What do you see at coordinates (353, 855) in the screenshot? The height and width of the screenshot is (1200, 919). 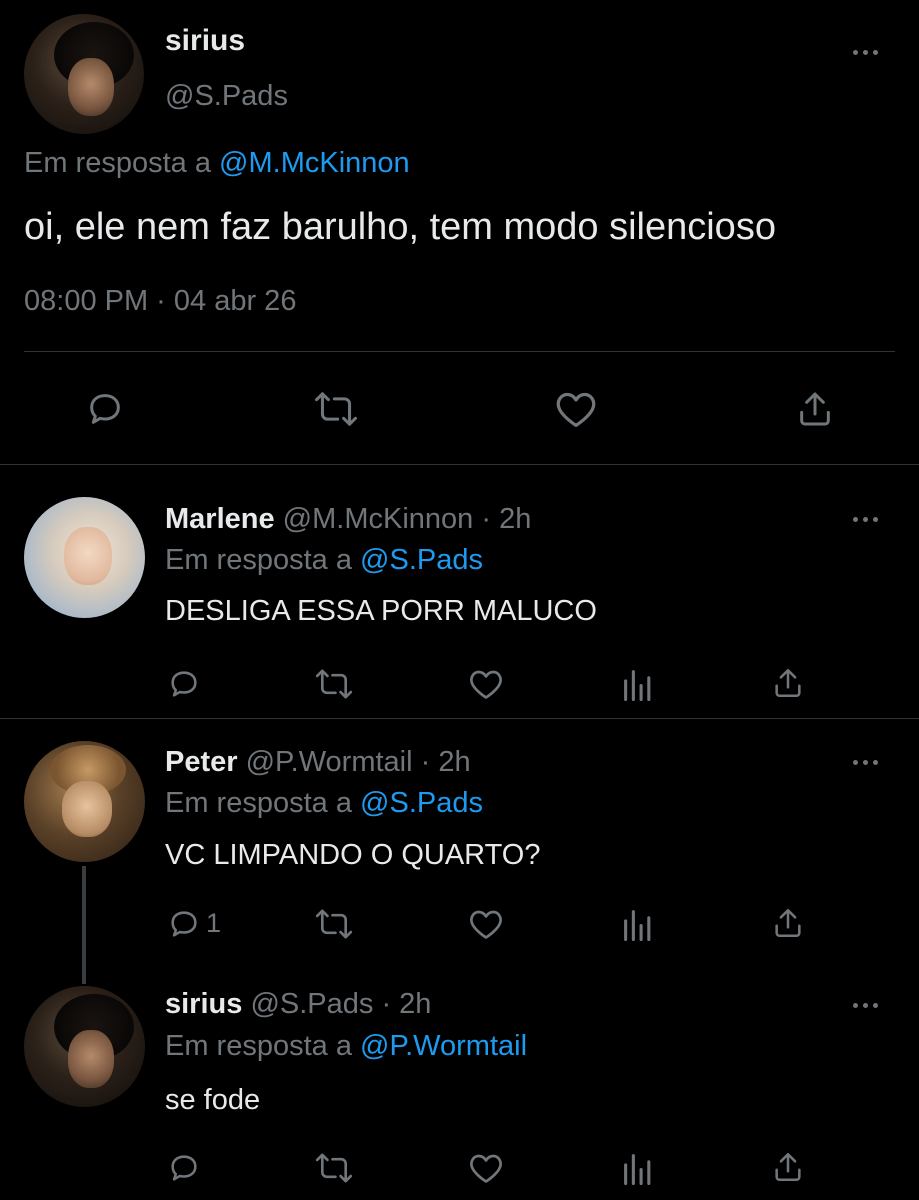 I see `tweet-text: VC LIMPANDO O QUARTO?` at bounding box center [353, 855].